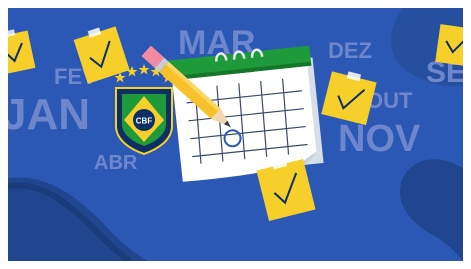 The width and height of the screenshot is (471, 269). What do you see at coordinates (116, 163) in the screenshot?
I see `month-abr: ABR` at bounding box center [116, 163].